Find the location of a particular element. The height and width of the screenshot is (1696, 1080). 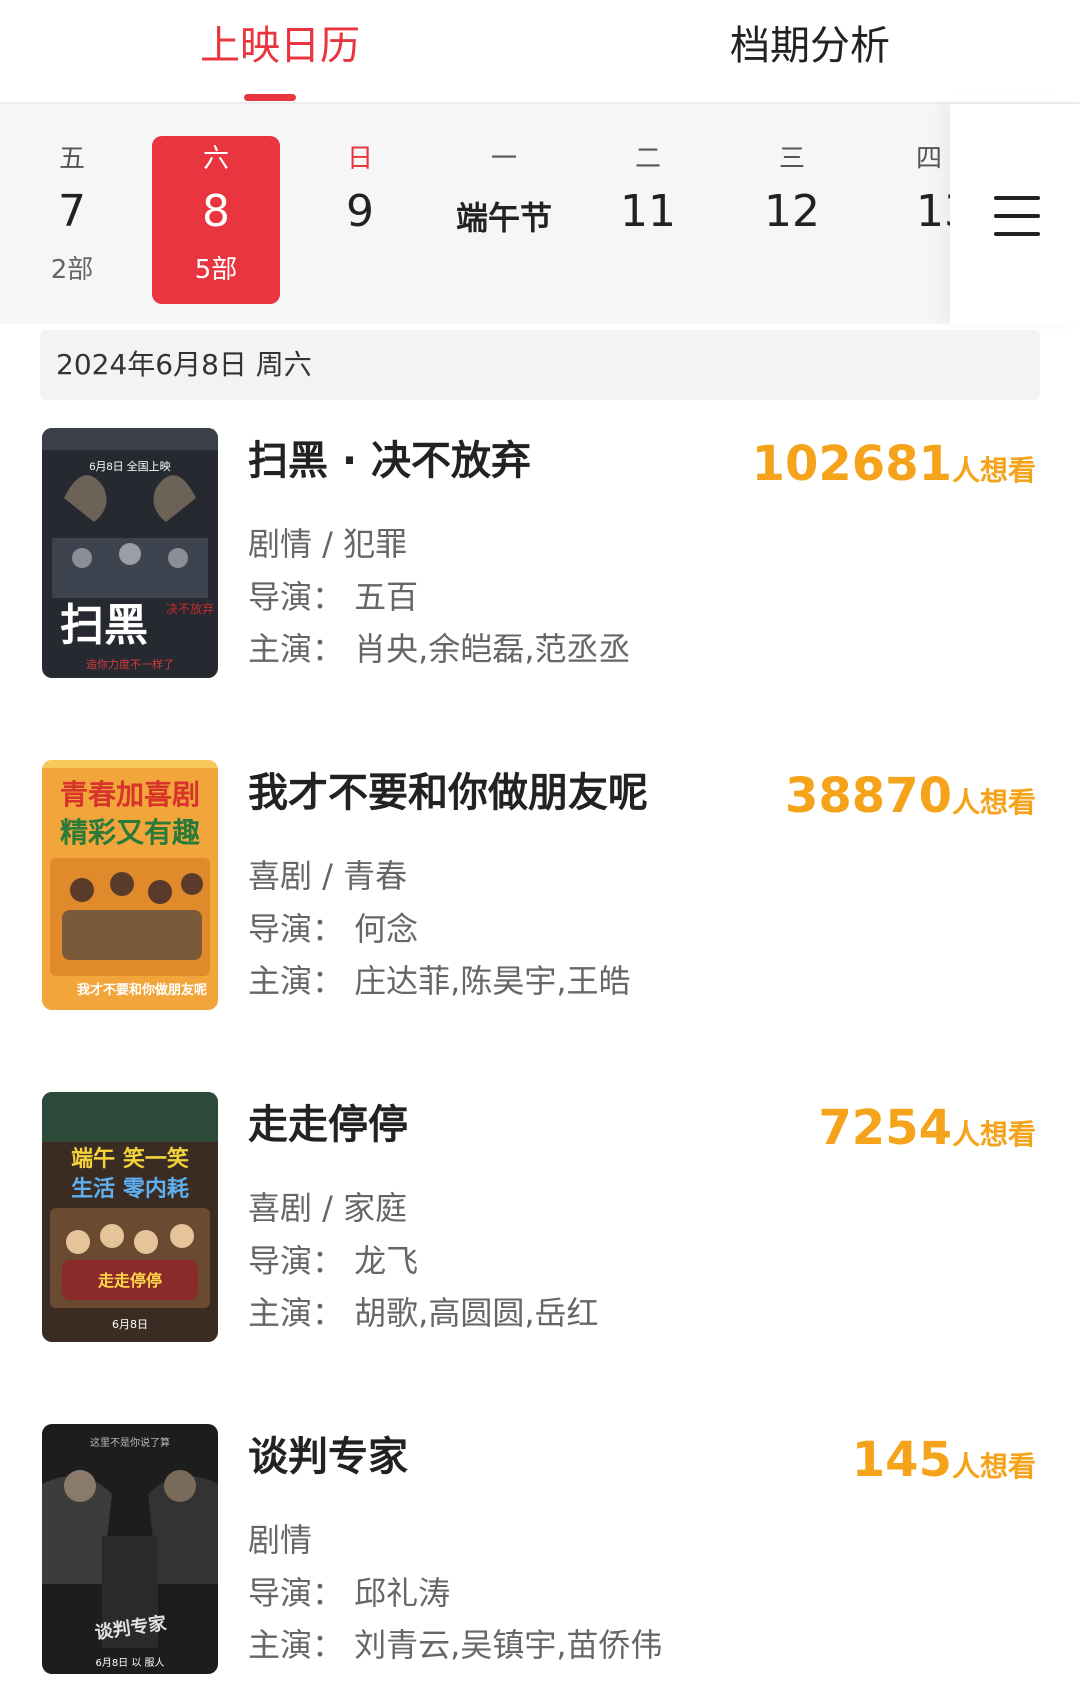

date-day: 9 is located at coordinates (360, 211).